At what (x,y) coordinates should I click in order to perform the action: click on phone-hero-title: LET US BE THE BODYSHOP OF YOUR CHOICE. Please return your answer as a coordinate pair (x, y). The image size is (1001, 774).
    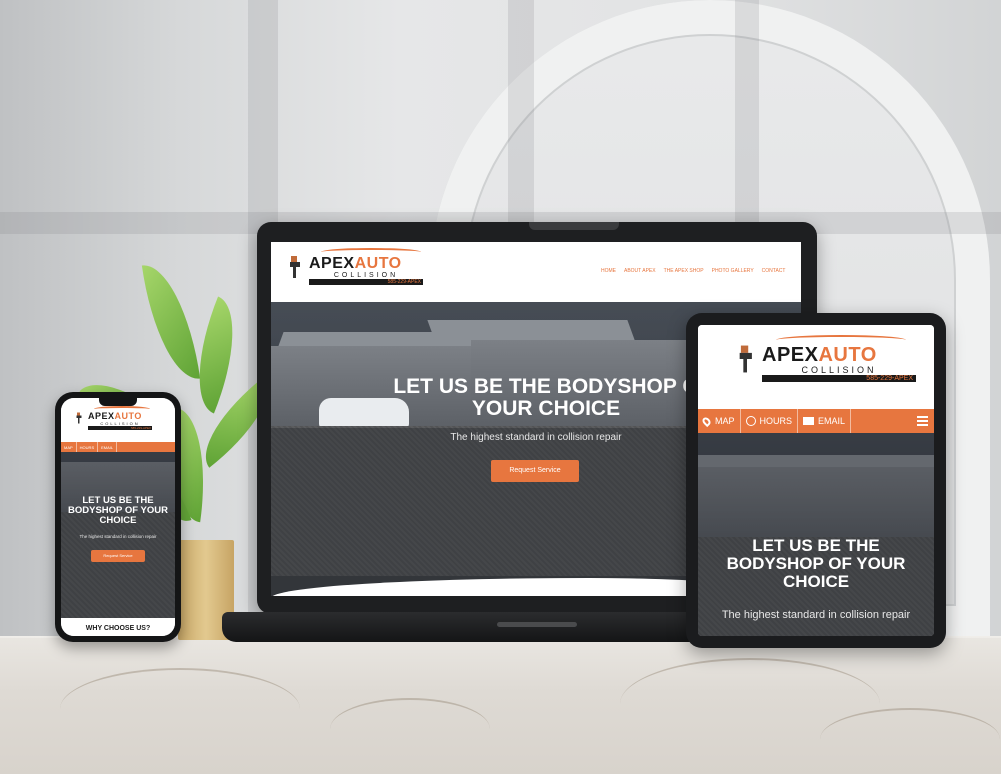
    Looking at the image, I should click on (118, 510).